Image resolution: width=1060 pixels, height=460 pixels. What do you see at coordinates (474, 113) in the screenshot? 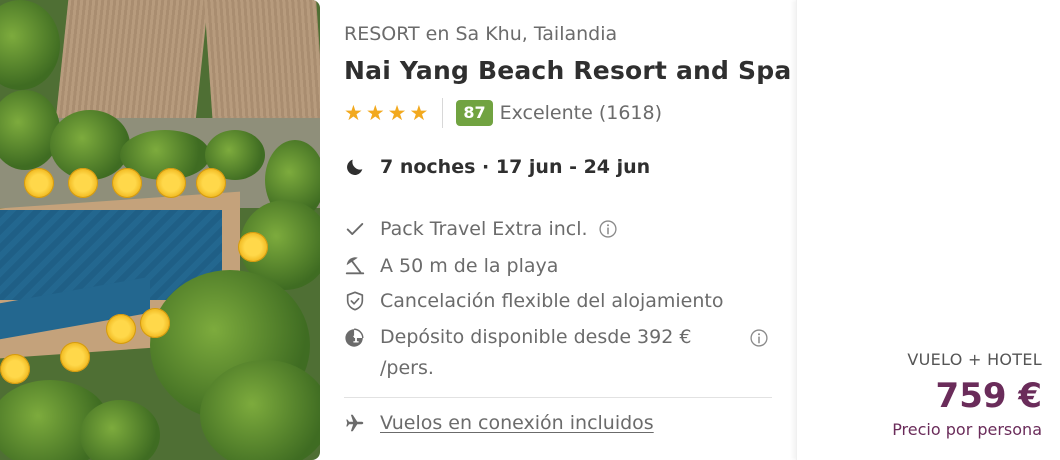
I see `rating-score-badge: 87` at bounding box center [474, 113].